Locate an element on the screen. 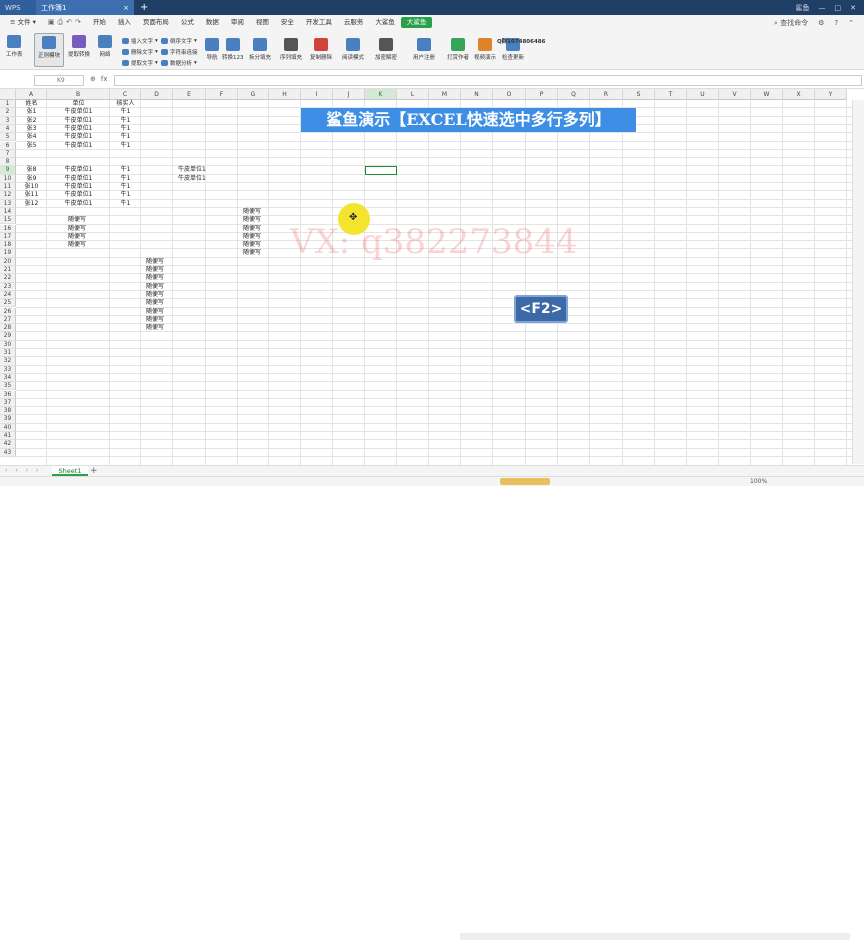 The image size is (864, 940). row-header-43: 43 is located at coordinates (8, 452).